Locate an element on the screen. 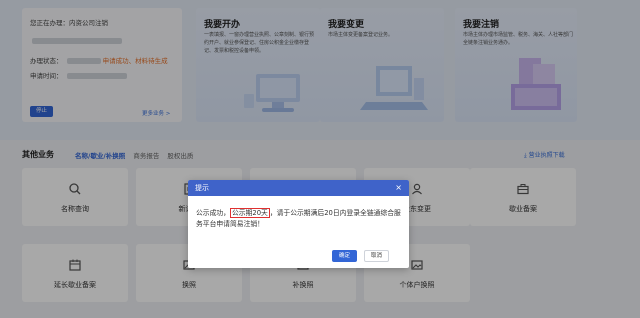 This screenshot has height=318, width=640. cancel-button: 取消 is located at coordinates (376, 256).